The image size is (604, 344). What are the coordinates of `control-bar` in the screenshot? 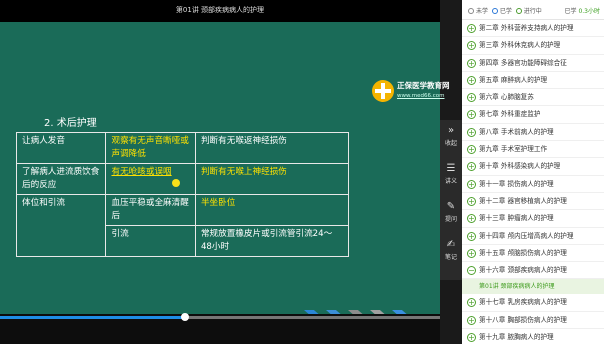 It's located at (220, 328).